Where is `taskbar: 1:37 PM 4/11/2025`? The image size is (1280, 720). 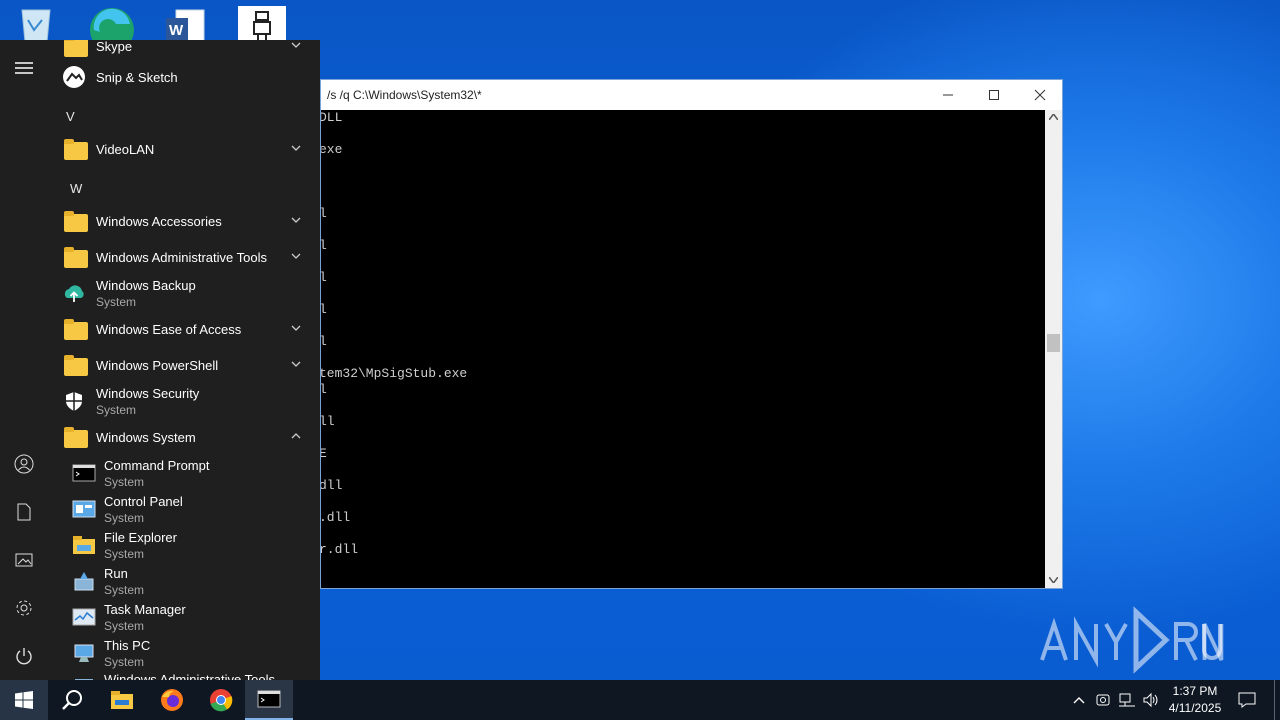 taskbar: 1:37 PM 4/11/2025 is located at coordinates (640, 700).